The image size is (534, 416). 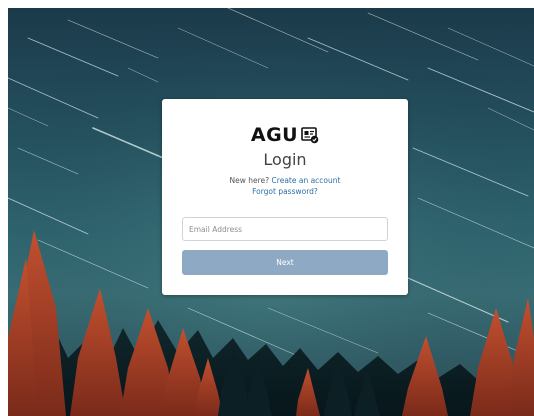 What do you see at coordinates (310, 135) in the screenshot?
I see `id-card-check-icon` at bounding box center [310, 135].